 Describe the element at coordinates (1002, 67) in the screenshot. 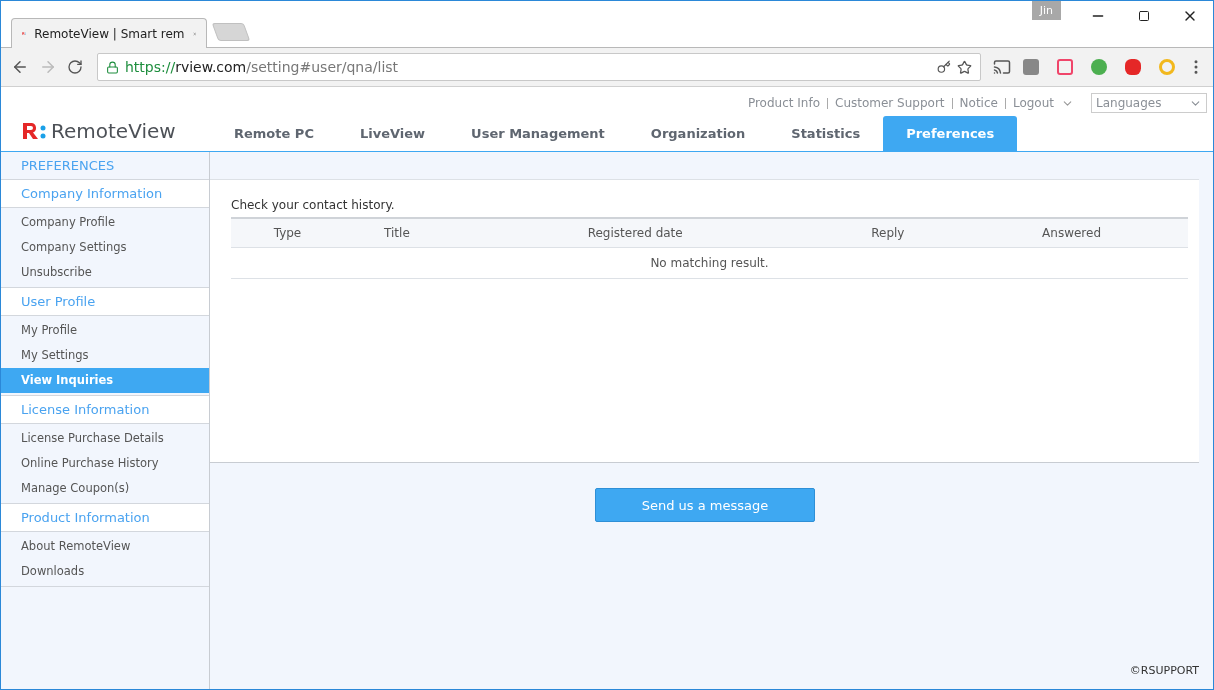

I see `cast-icon` at that location.